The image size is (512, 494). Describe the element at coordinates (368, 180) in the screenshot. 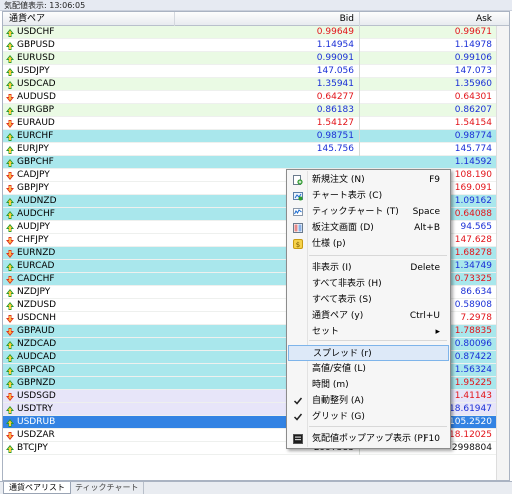

I see `menu-item-1: 新規注文 (N) F9` at that location.